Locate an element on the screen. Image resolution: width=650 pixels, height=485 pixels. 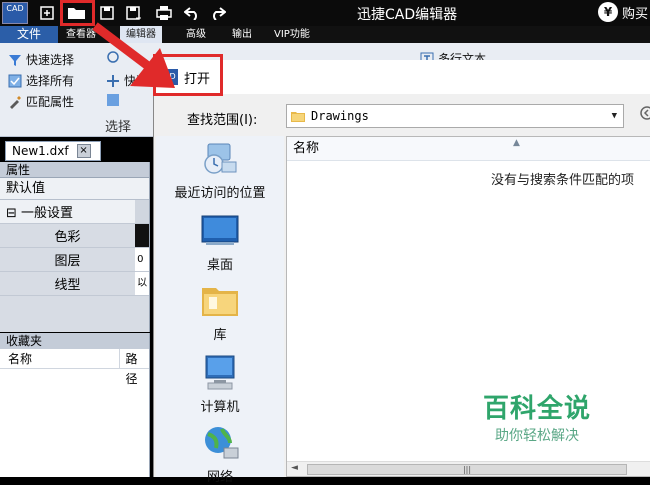
quick-select-label: 快速选择 is located at coordinates (50, 60).